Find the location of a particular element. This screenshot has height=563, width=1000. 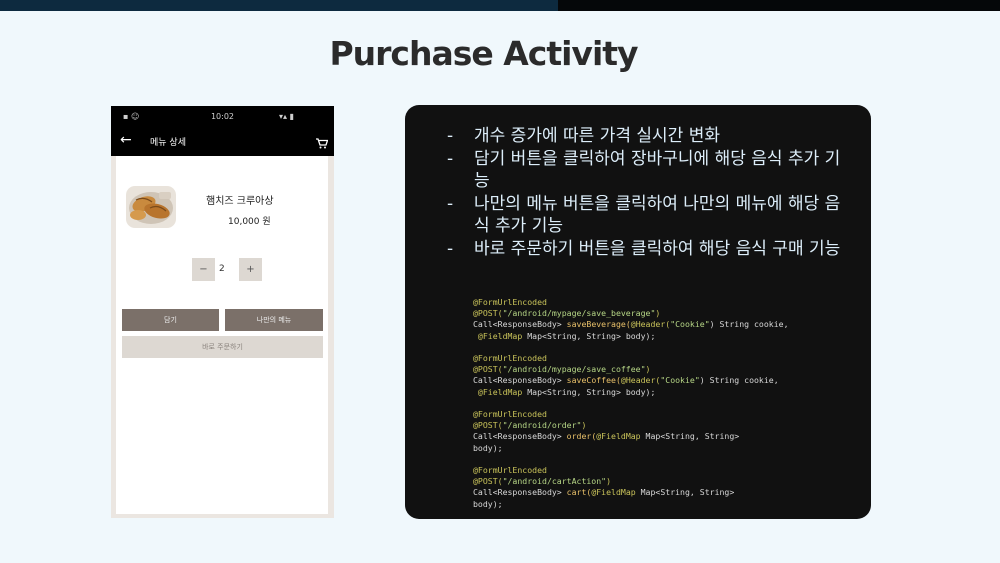

code-token: "/android/cartAction" is located at coordinates (554, 481).